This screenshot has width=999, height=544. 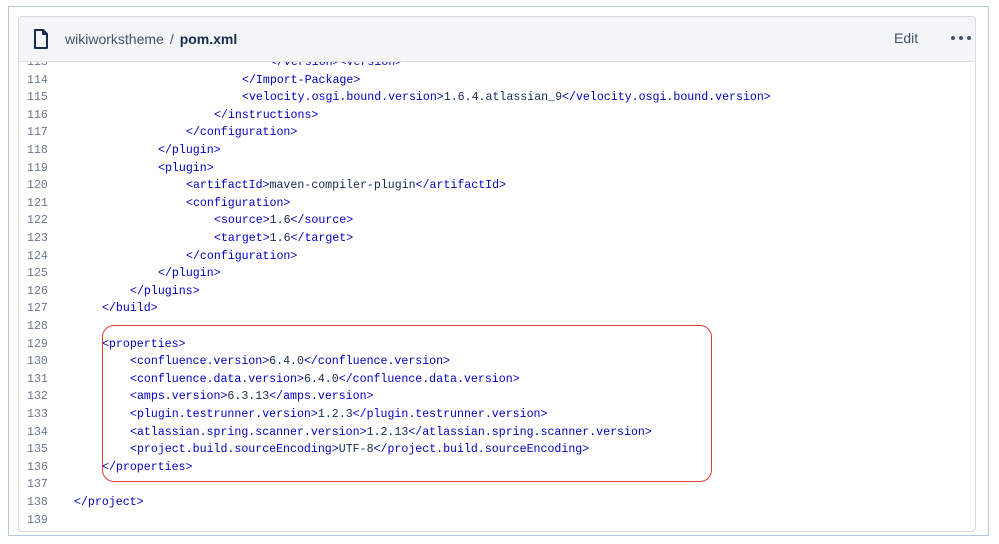 I want to click on line-number: 126, so click(x=37, y=291).